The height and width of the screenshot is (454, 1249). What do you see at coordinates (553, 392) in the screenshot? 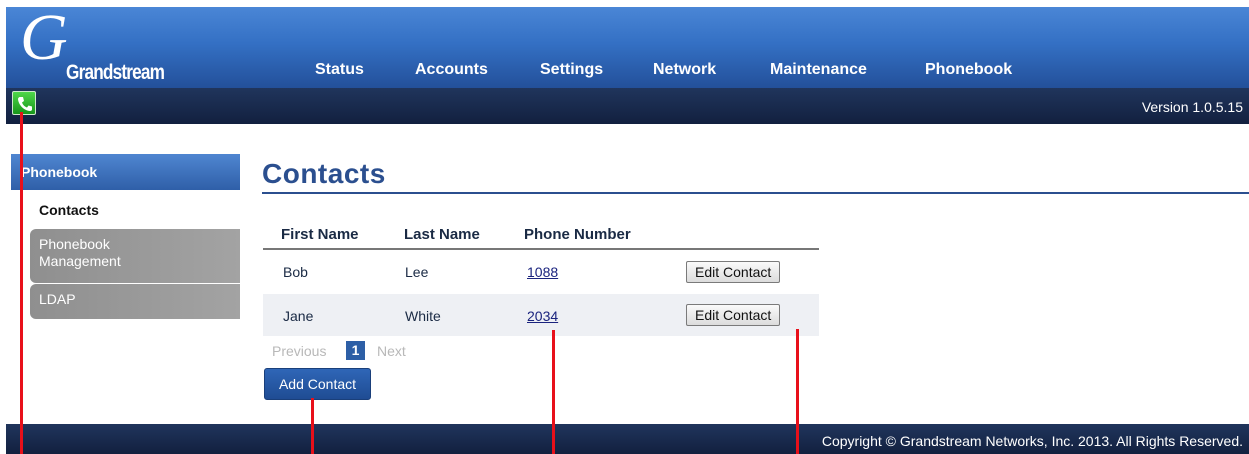
I see `annotation-line-phone-number` at bounding box center [553, 392].